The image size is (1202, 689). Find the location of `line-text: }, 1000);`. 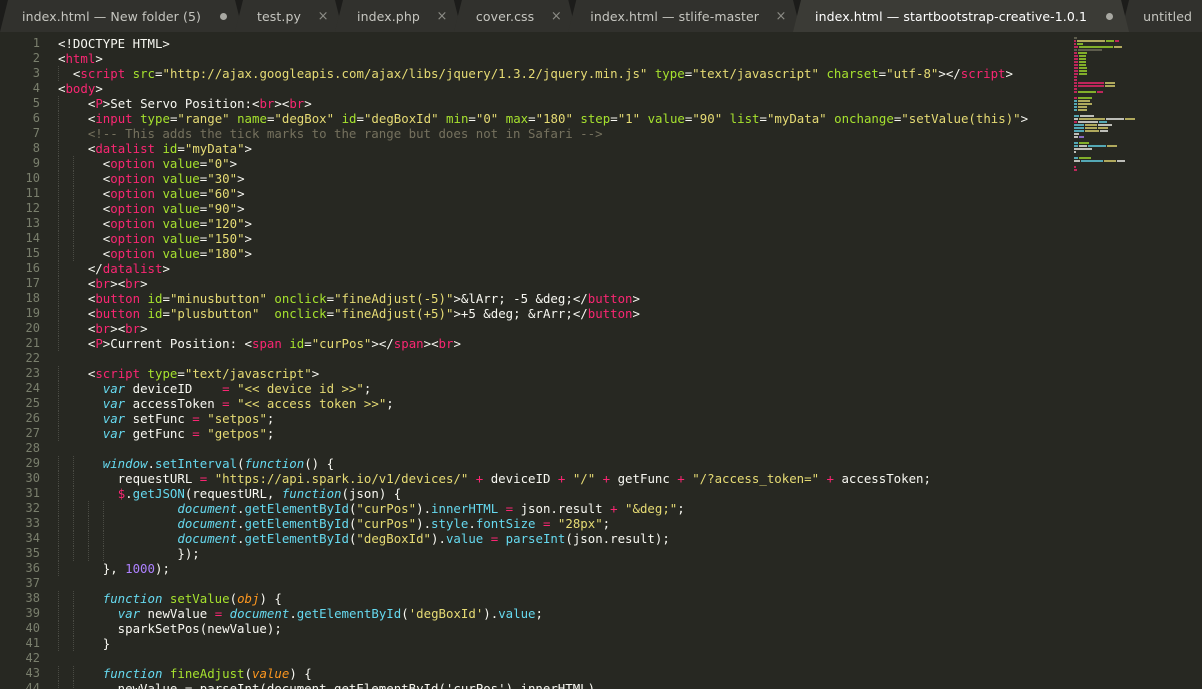

line-text: }, 1000); is located at coordinates (114, 568).